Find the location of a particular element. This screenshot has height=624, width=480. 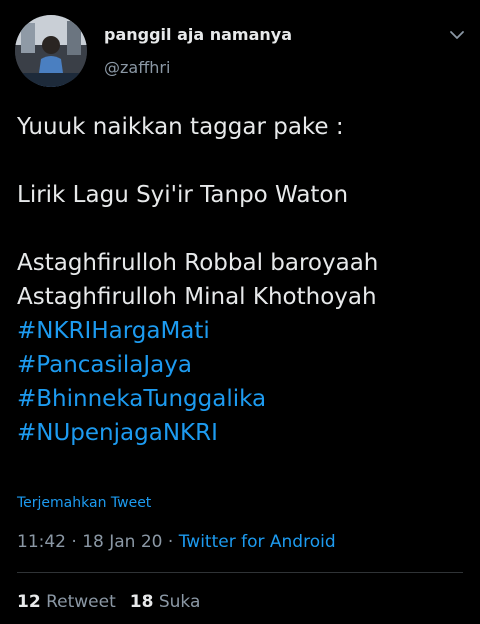

hashtag-link: #NUpenjagaNKRI is located at coordinates (242, 433).